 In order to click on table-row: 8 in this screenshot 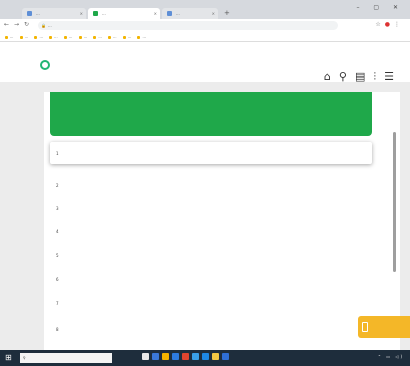, I will do `click(211, 329)`.